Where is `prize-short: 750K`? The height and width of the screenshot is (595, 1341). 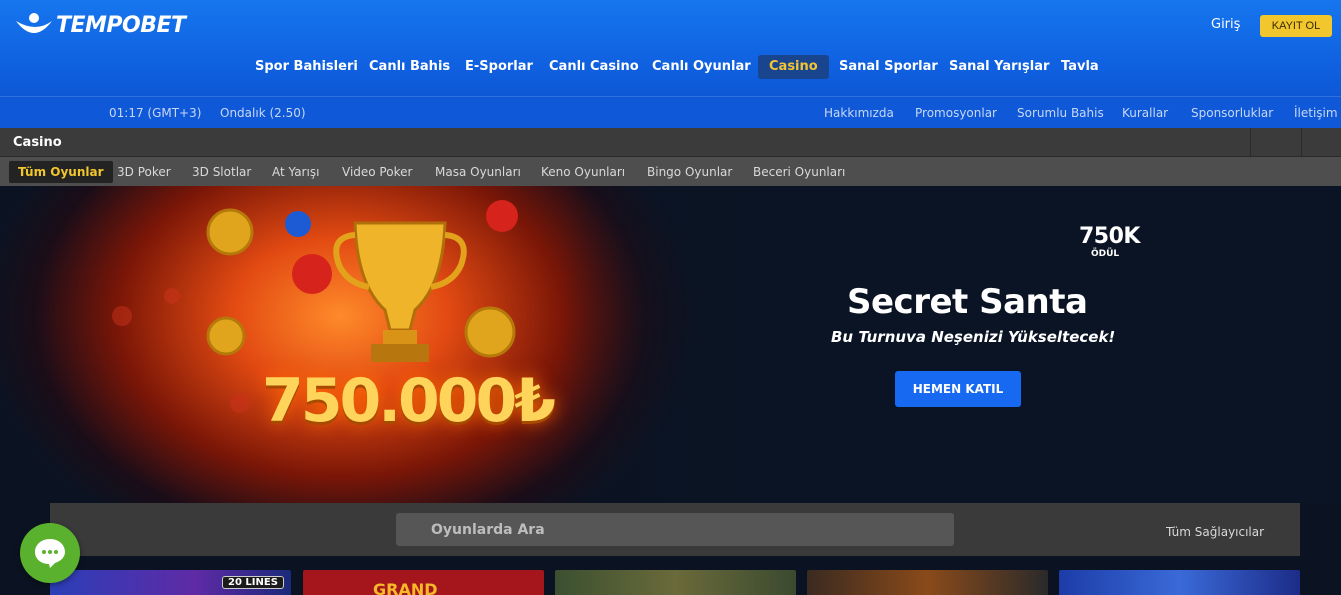
prize-short: 750K is located at coordinates (1109, 236).